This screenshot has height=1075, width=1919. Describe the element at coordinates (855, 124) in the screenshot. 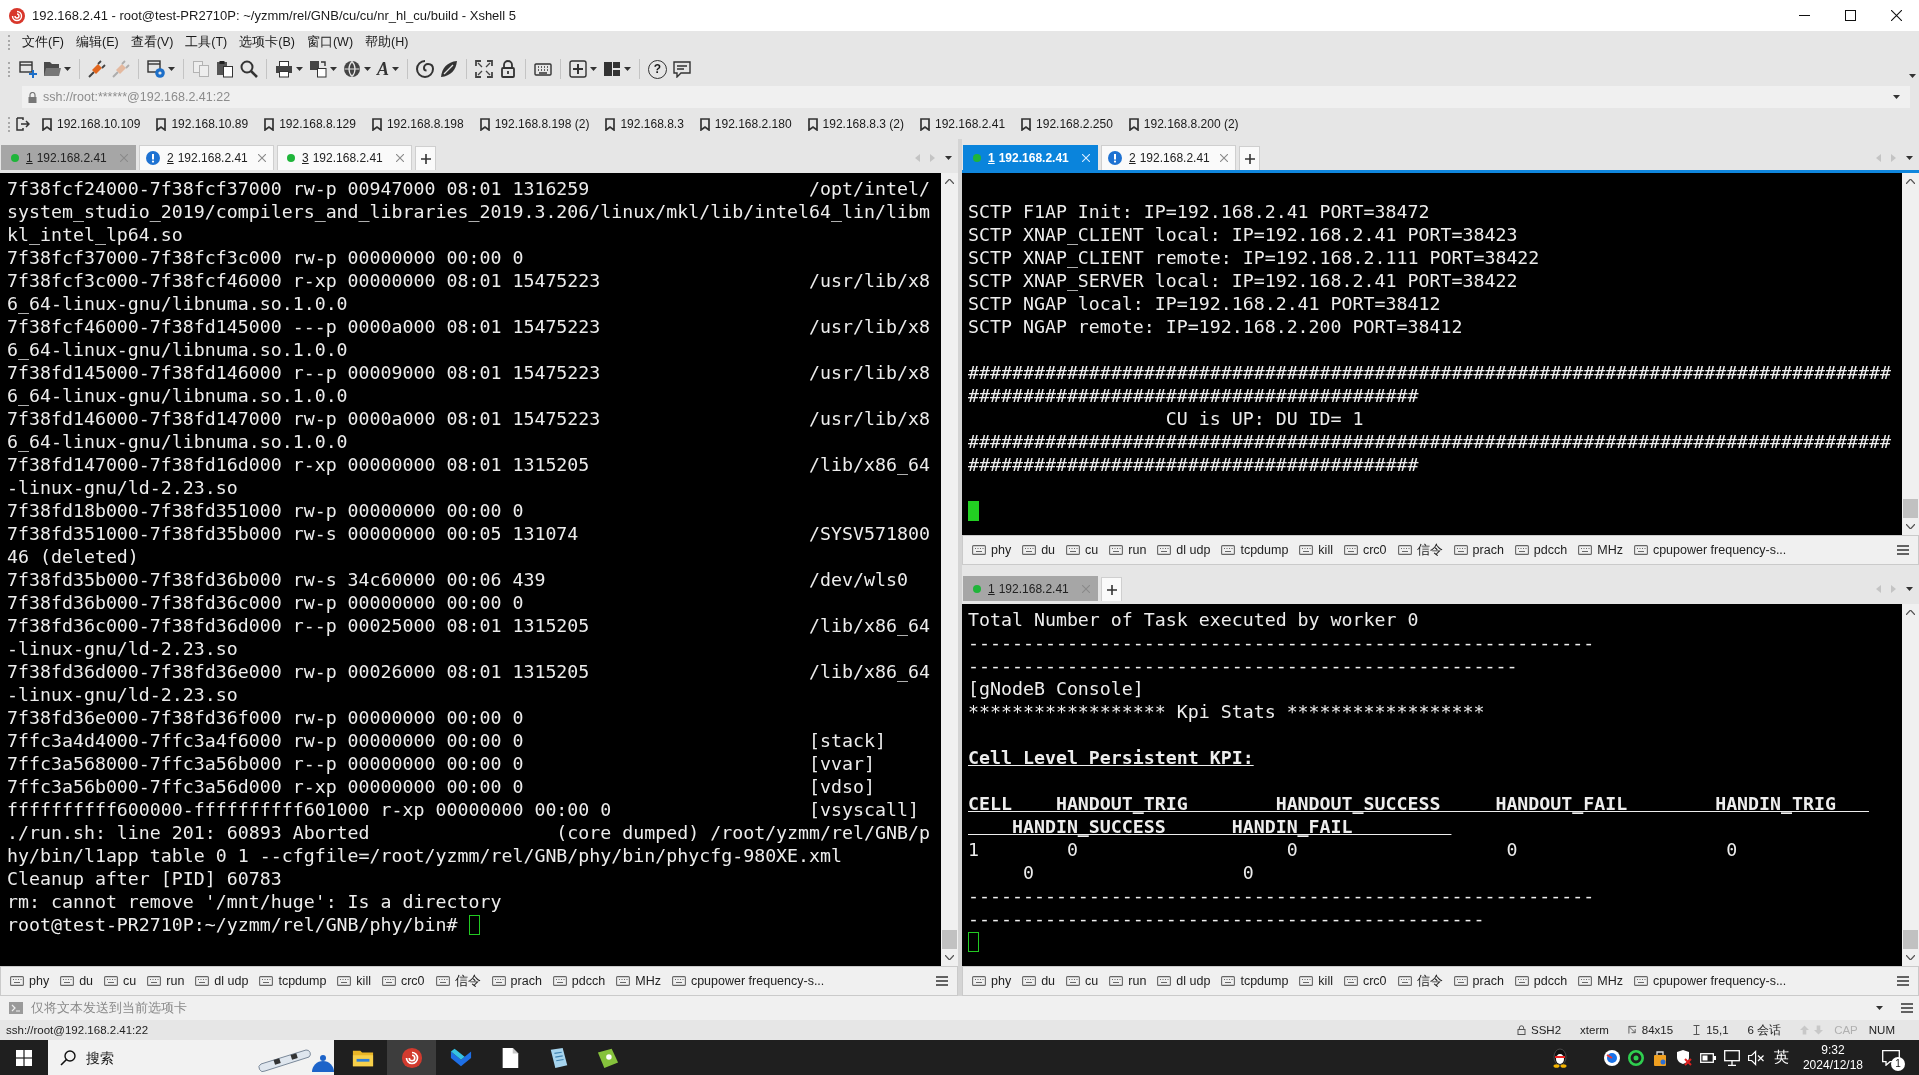

I see `bookmark-button: 192.168.8.3 (2)` at that location.